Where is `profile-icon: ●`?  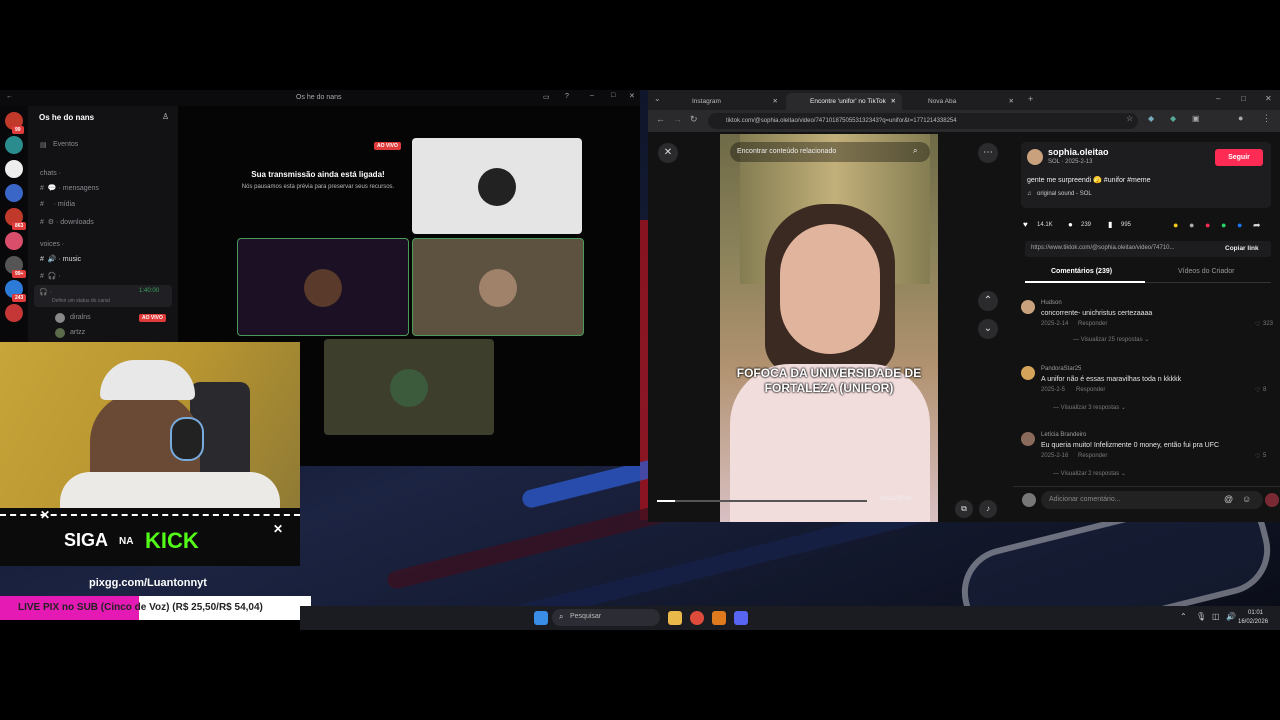 profile-icon: ● is located at coordinates (1240, 118).